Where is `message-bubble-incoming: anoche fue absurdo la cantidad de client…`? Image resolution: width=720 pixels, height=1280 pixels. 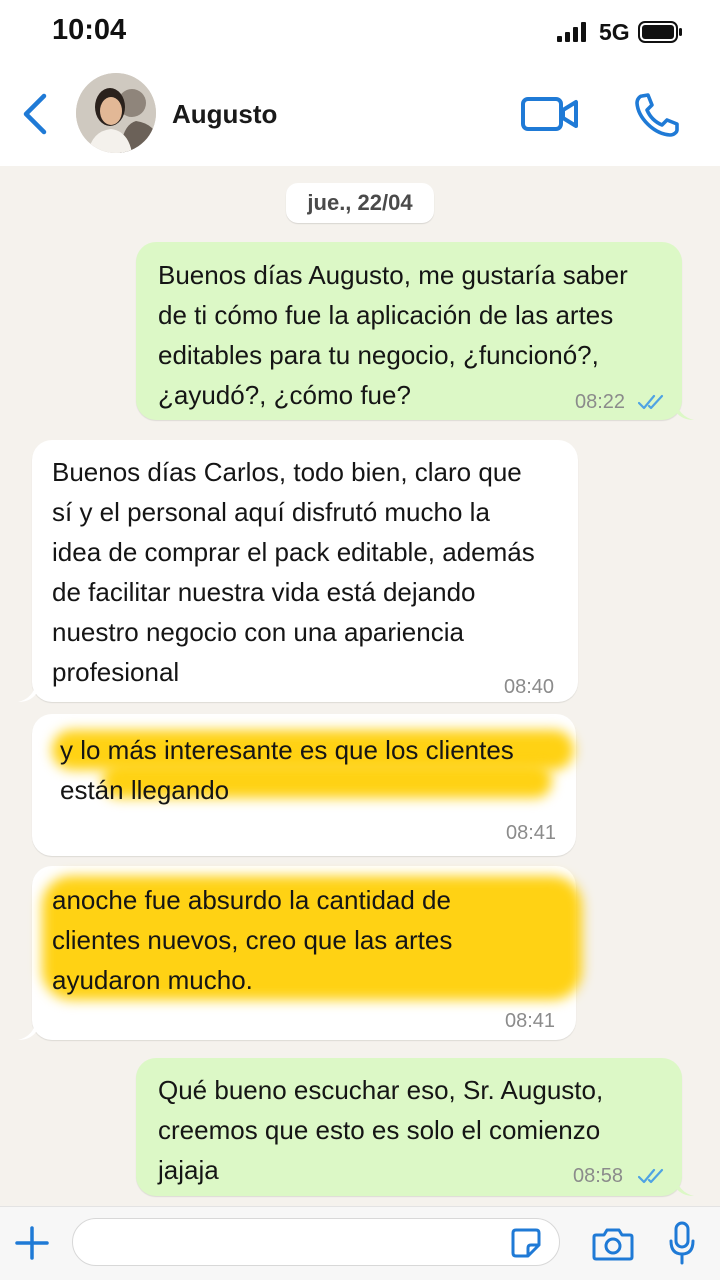
message-bubble-incoming: anoche fue absurdo la cantidad de client… is located at coordinates (307, 953).